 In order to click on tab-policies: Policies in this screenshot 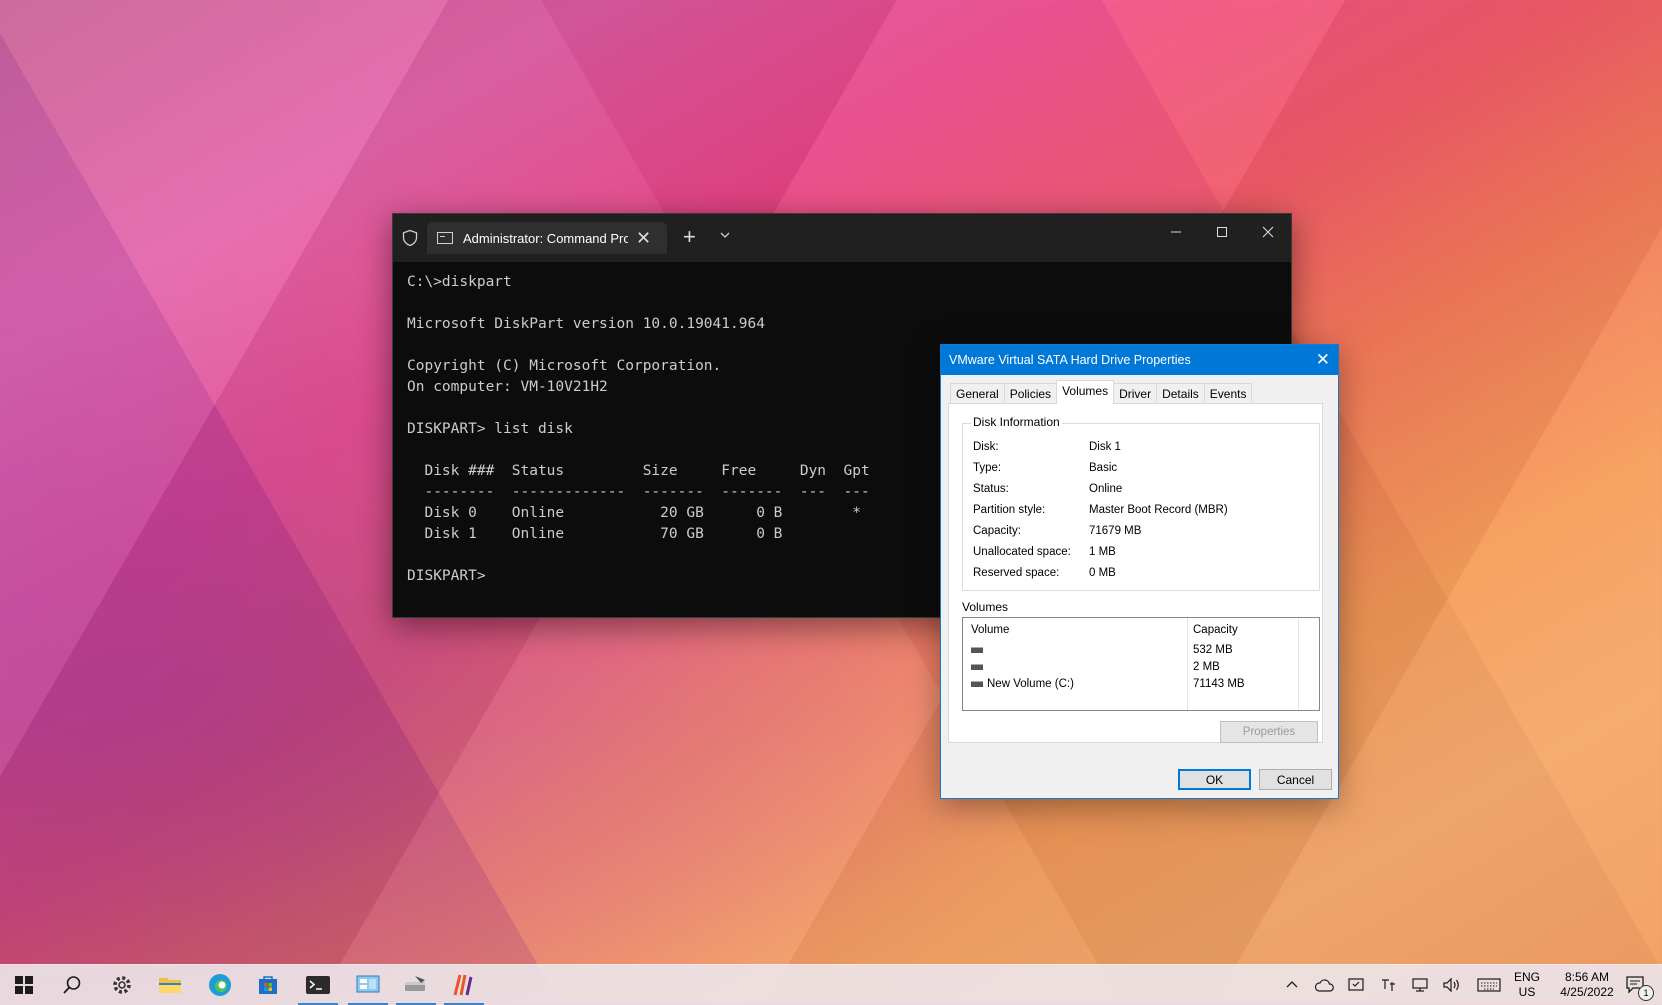, I will do `click(1030, 393)`.